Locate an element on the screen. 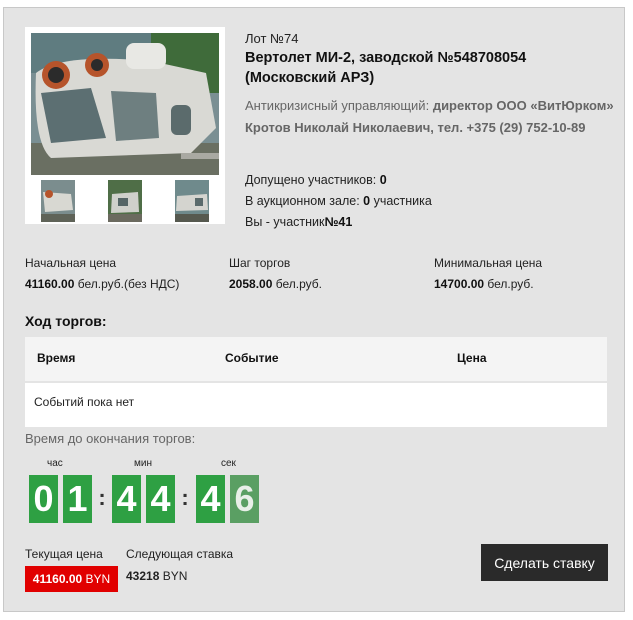 This screenshot has height=620, width=633. min-price-value: 14700.00 is located at coordinates (459, 284).